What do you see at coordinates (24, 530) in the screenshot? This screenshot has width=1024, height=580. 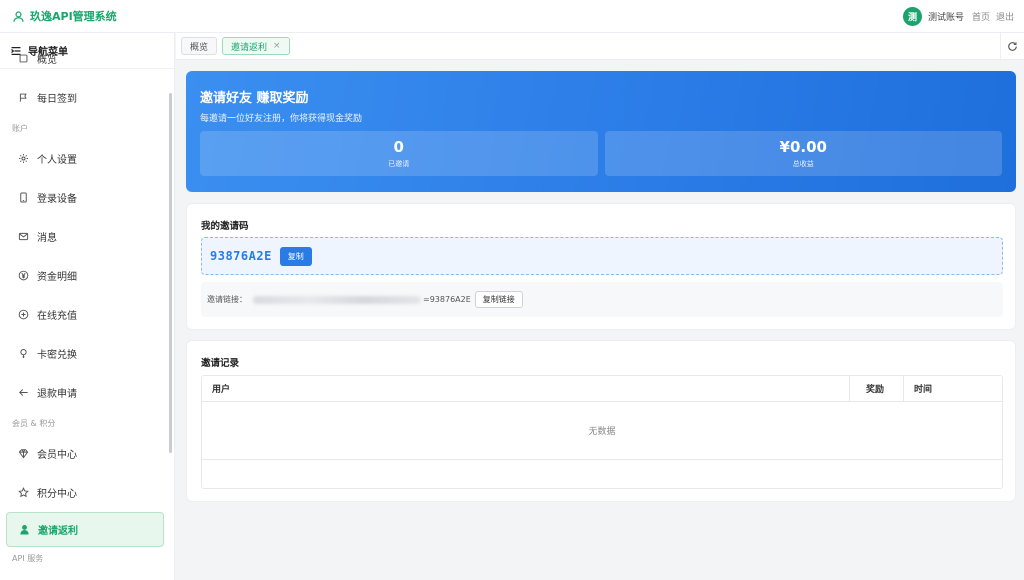 I see `user-icon` at bounding box center [24, 530].